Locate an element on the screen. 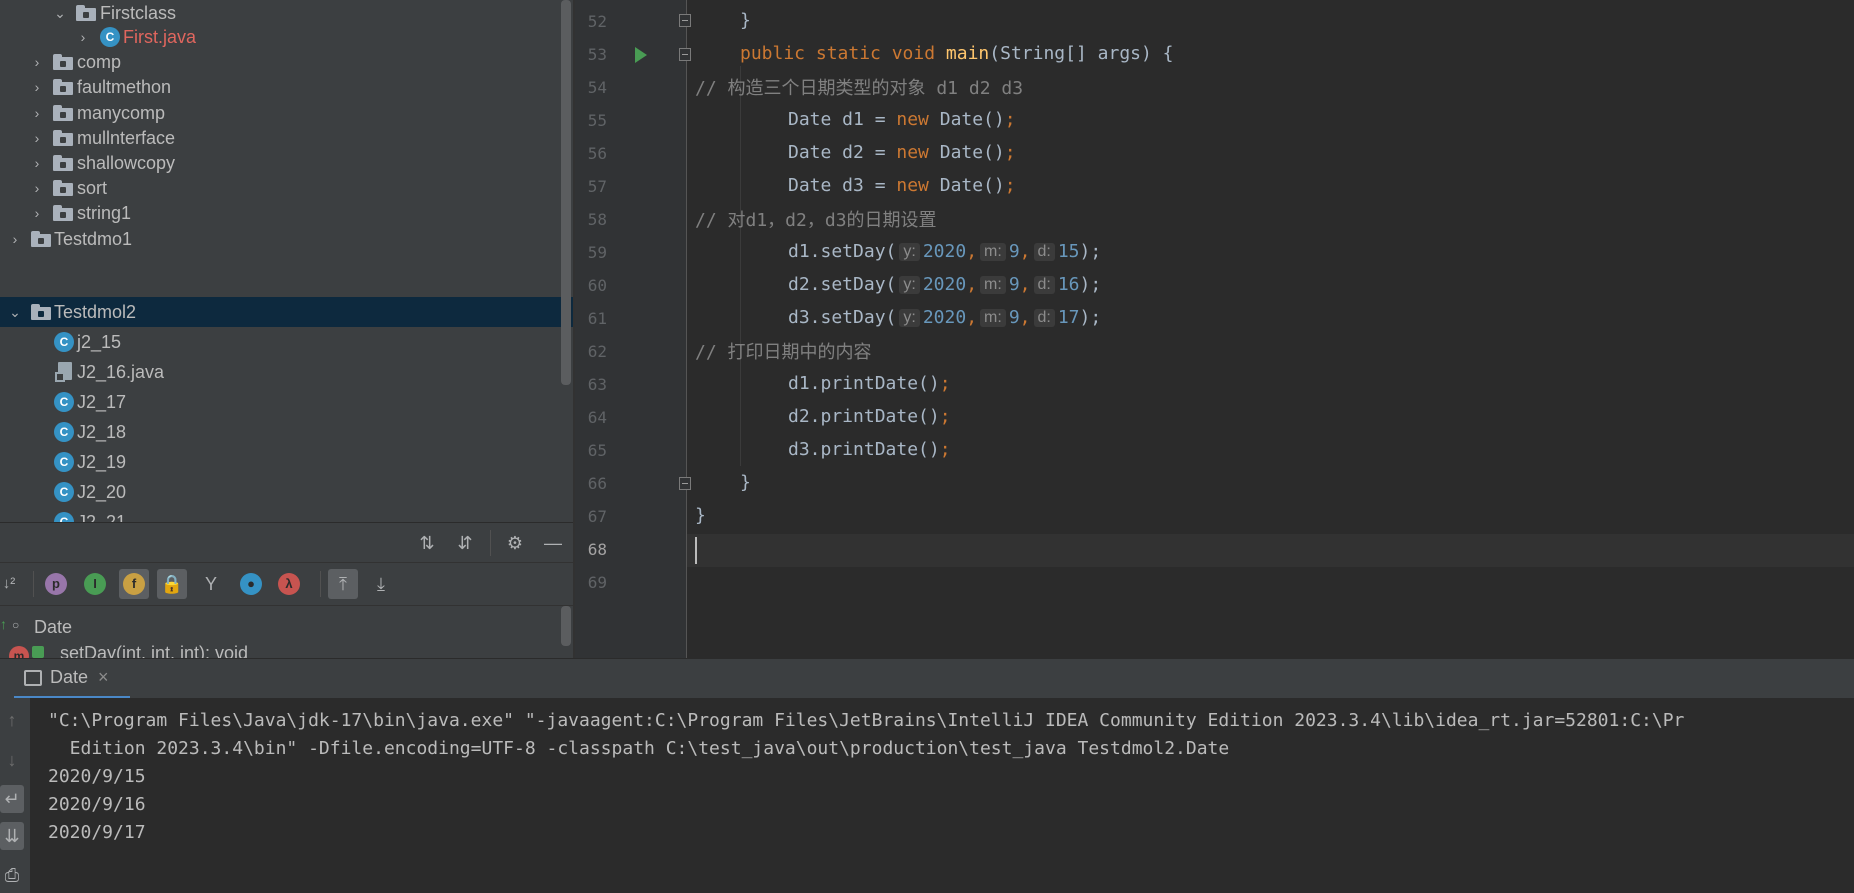  minimize-icon: — is located at coordinates (553, 543).